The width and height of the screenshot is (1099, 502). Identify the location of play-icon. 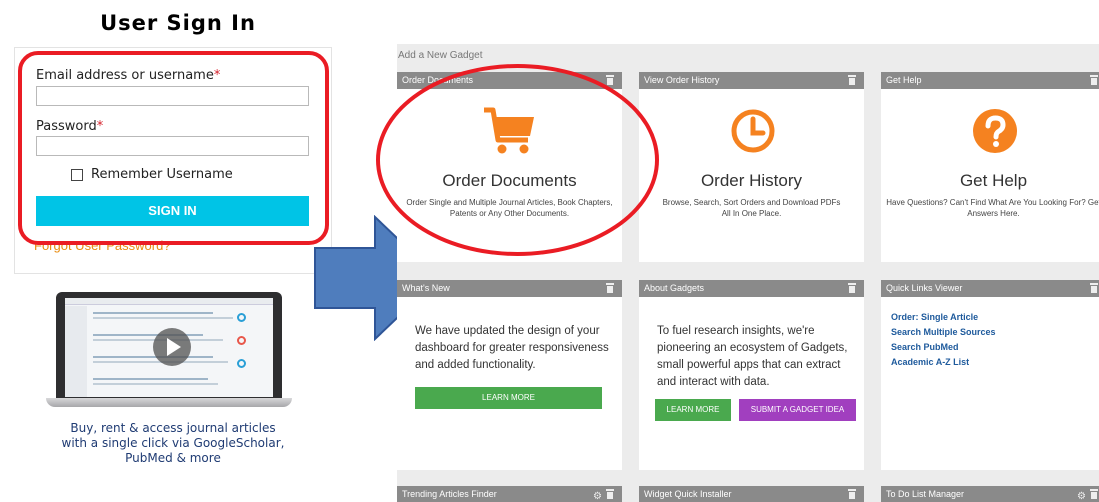
(172, 347).